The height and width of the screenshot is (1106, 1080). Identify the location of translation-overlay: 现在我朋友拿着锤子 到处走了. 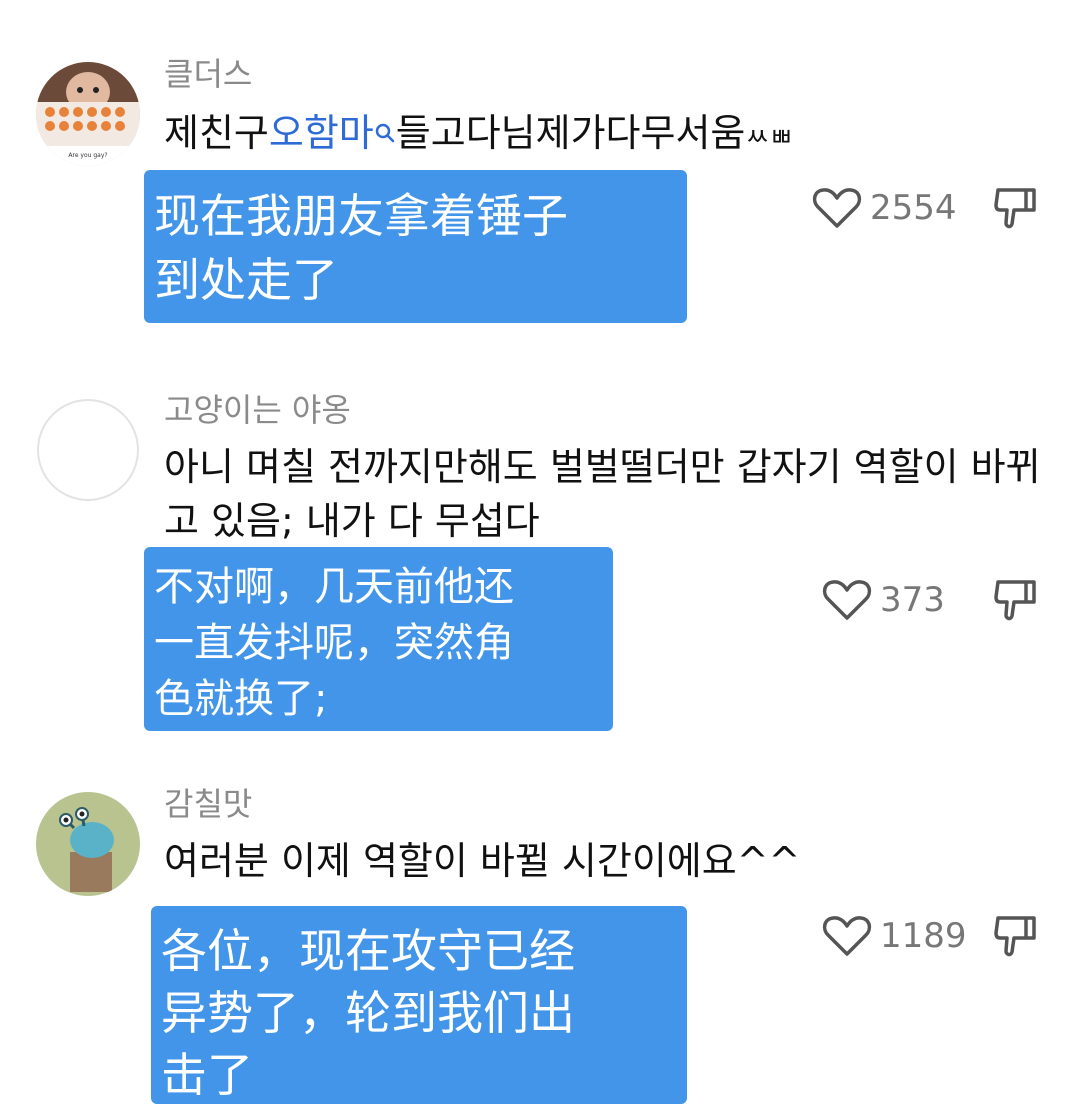
(415, 246).